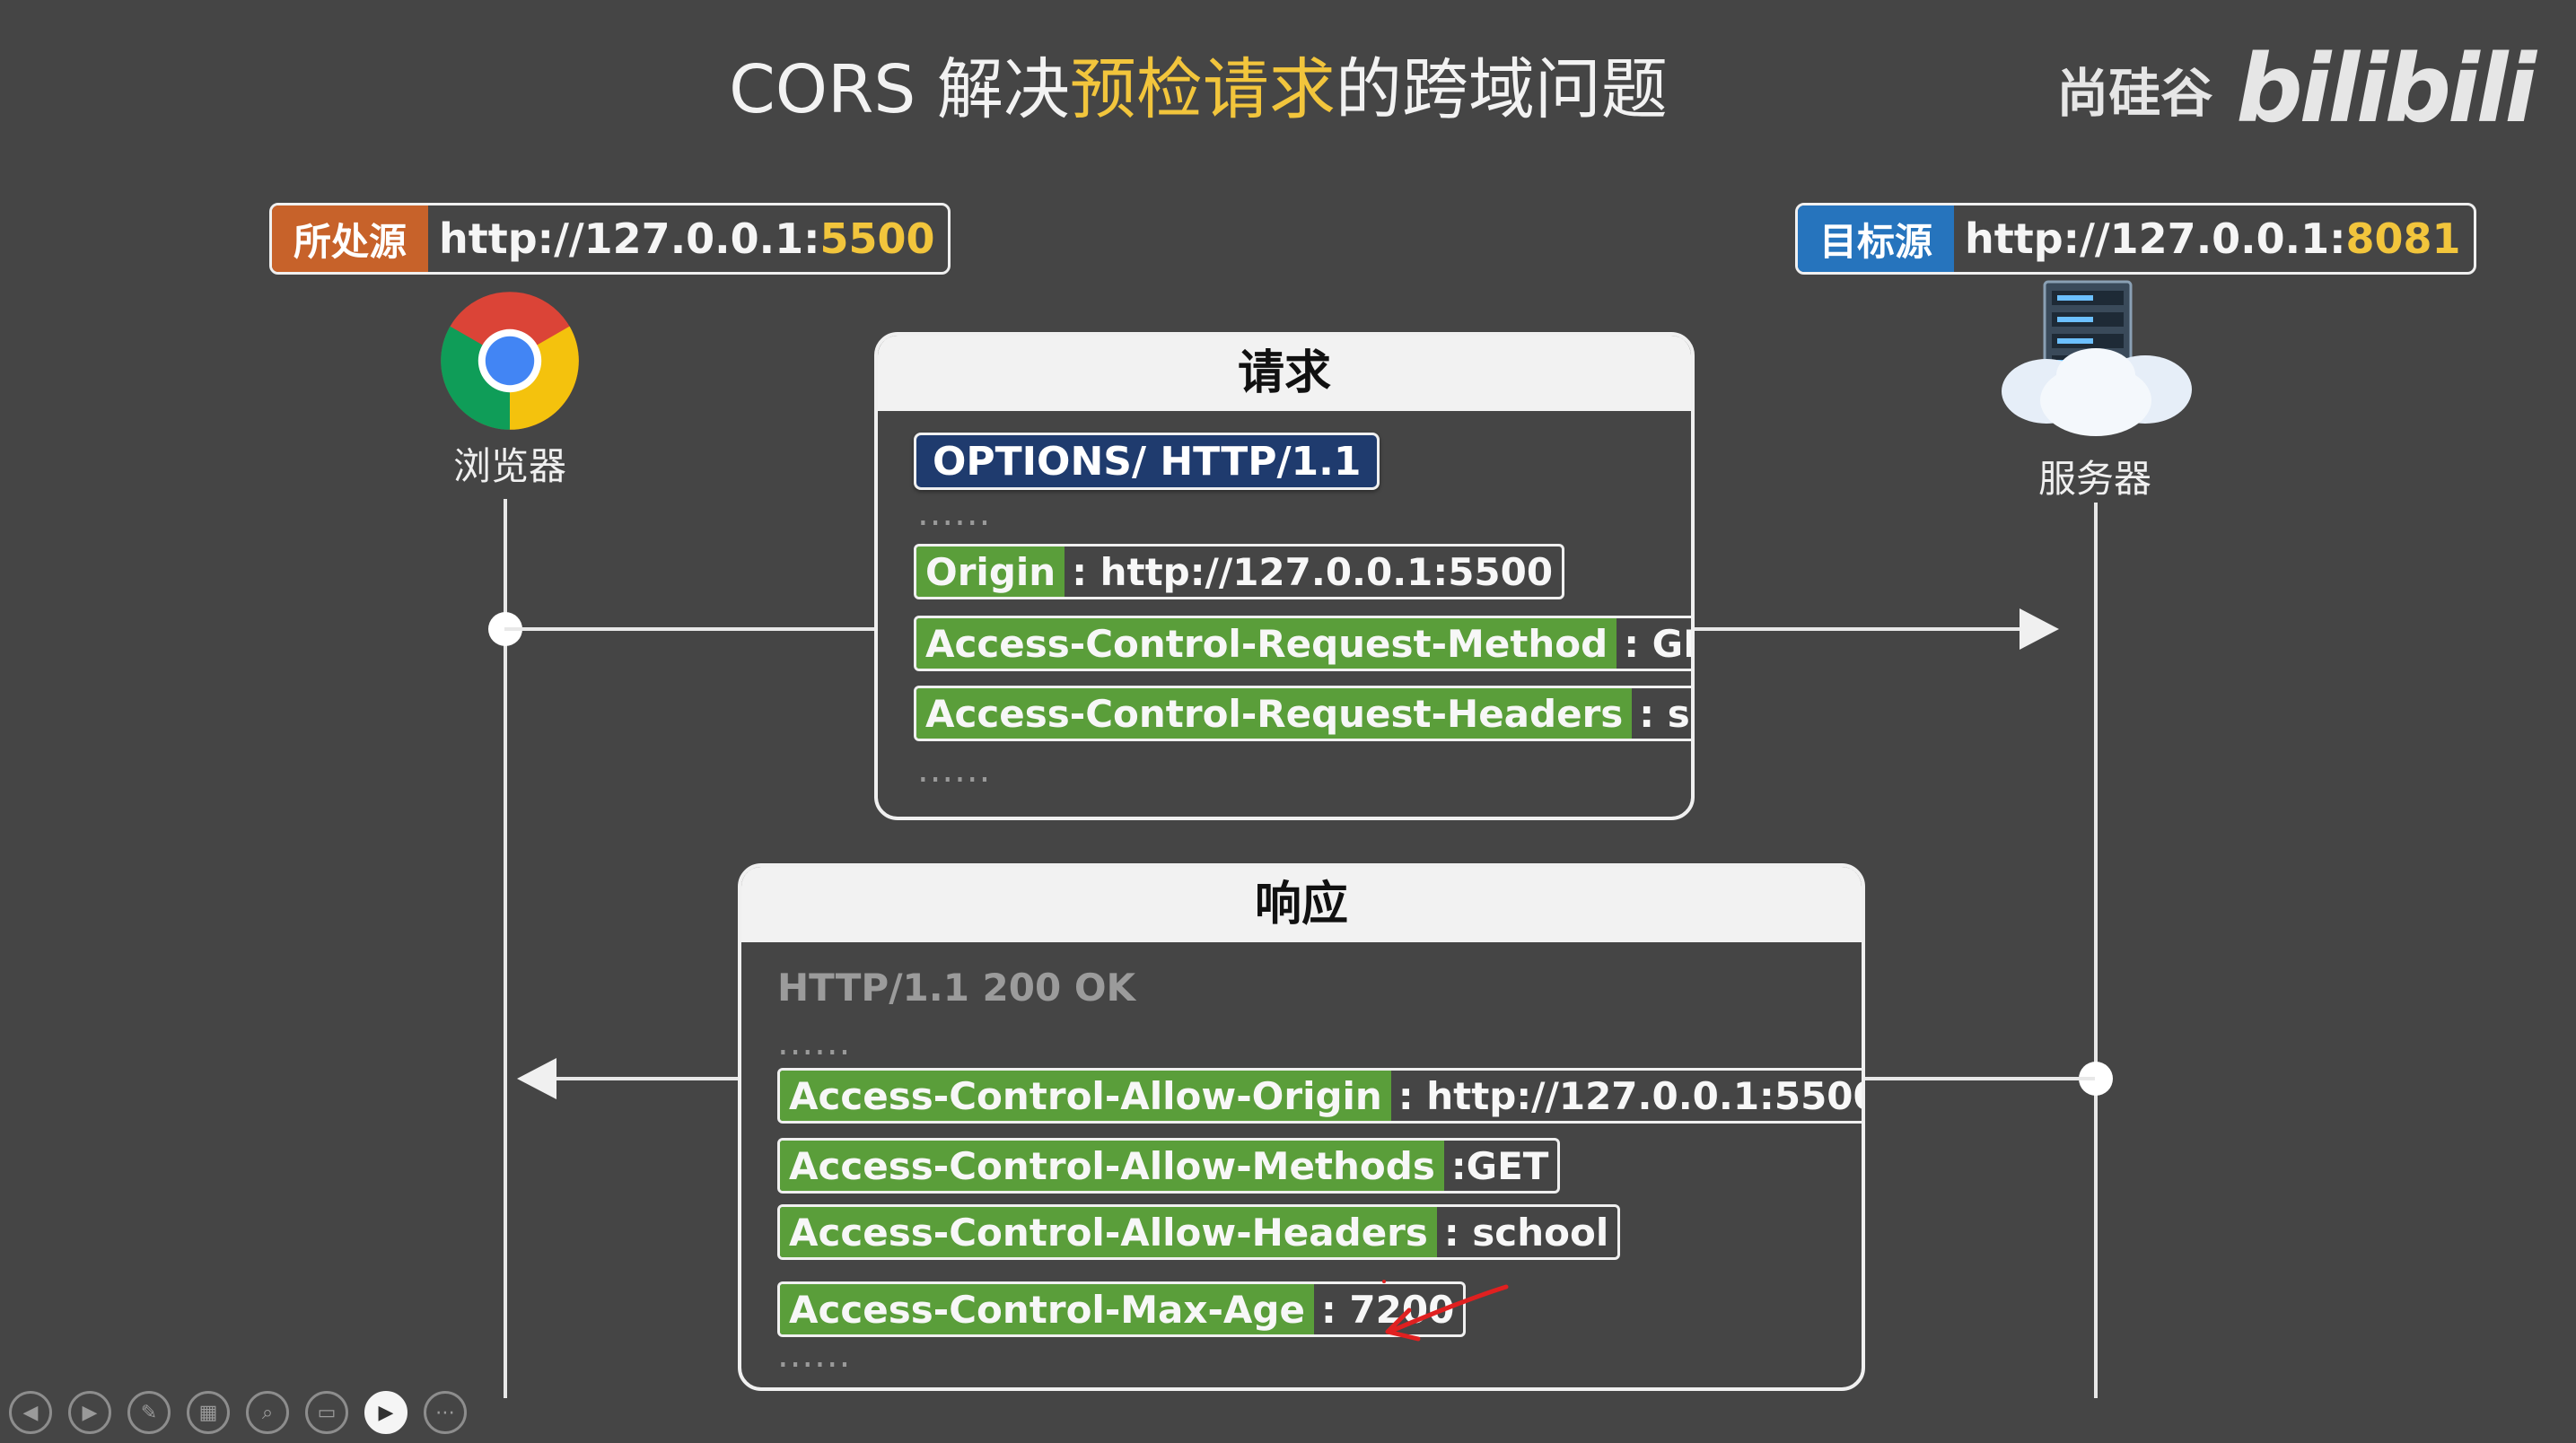 The width and height of the screenshot is (2576, 1443). What do you see at coordinates (208, 1412) in the screenshot?
I see `slides-icon: ▦` at bounding box center [208, 1412].